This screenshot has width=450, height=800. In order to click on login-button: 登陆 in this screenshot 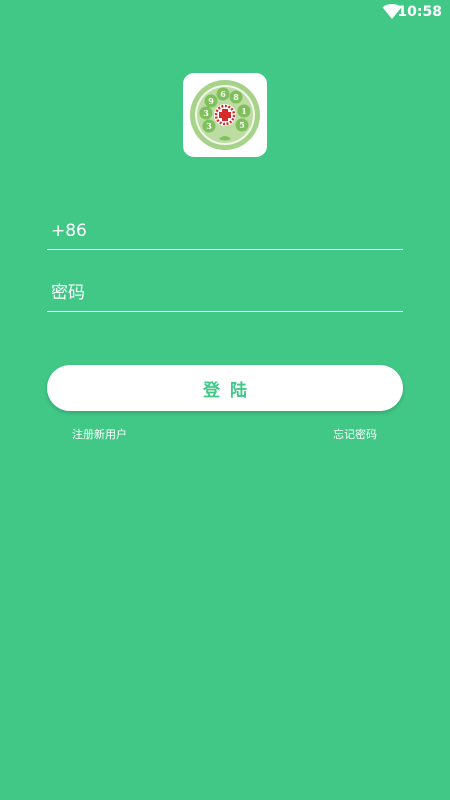, I will do `click(225, 388)`.